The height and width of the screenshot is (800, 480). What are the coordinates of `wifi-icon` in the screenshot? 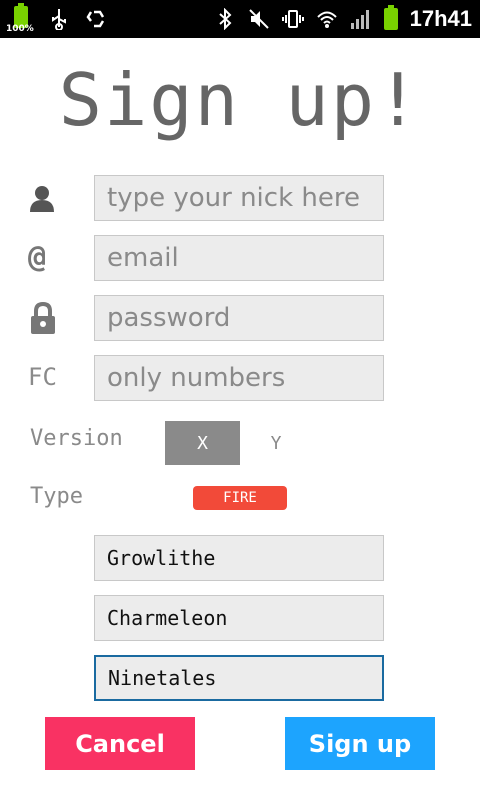 It's located at (326, 19).